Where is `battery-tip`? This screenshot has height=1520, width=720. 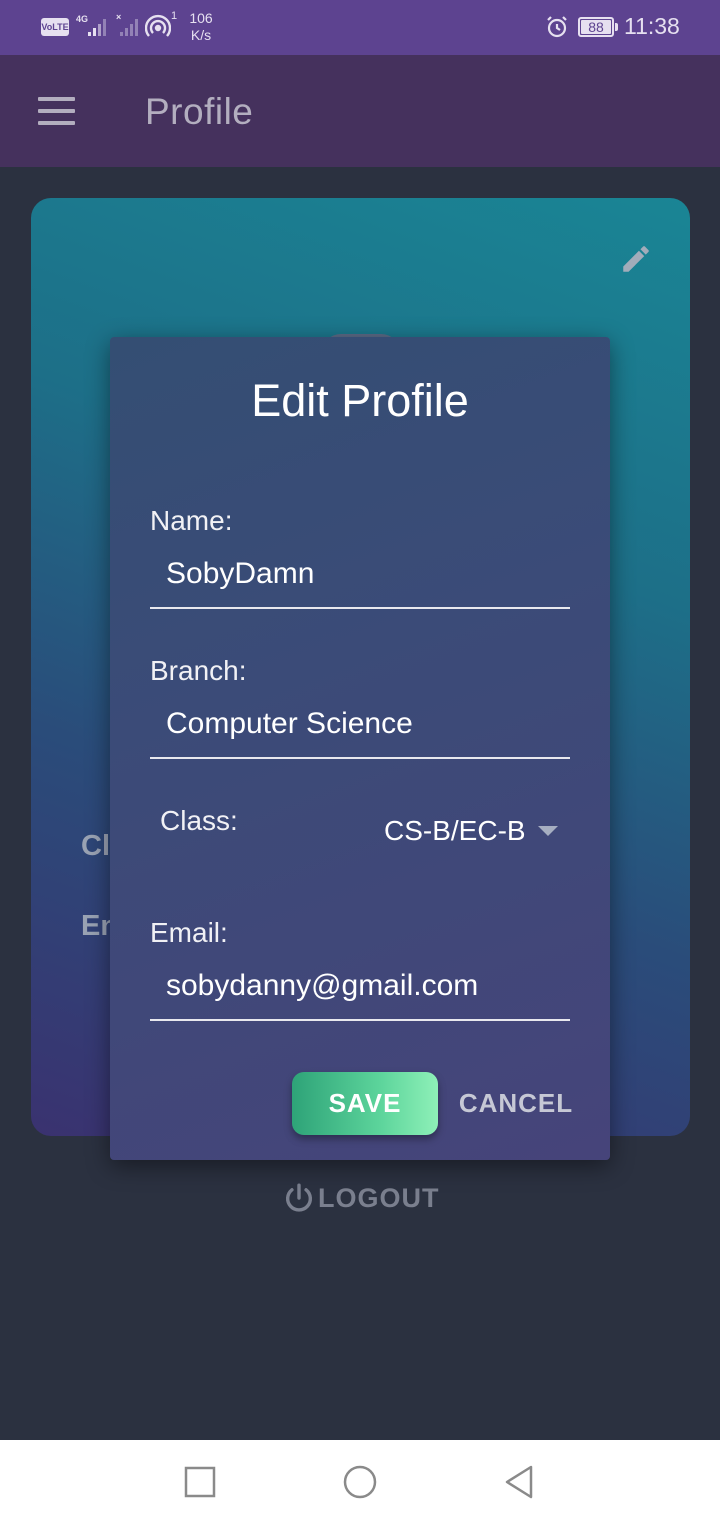
battery-tip is located at coordinates (616, 27).